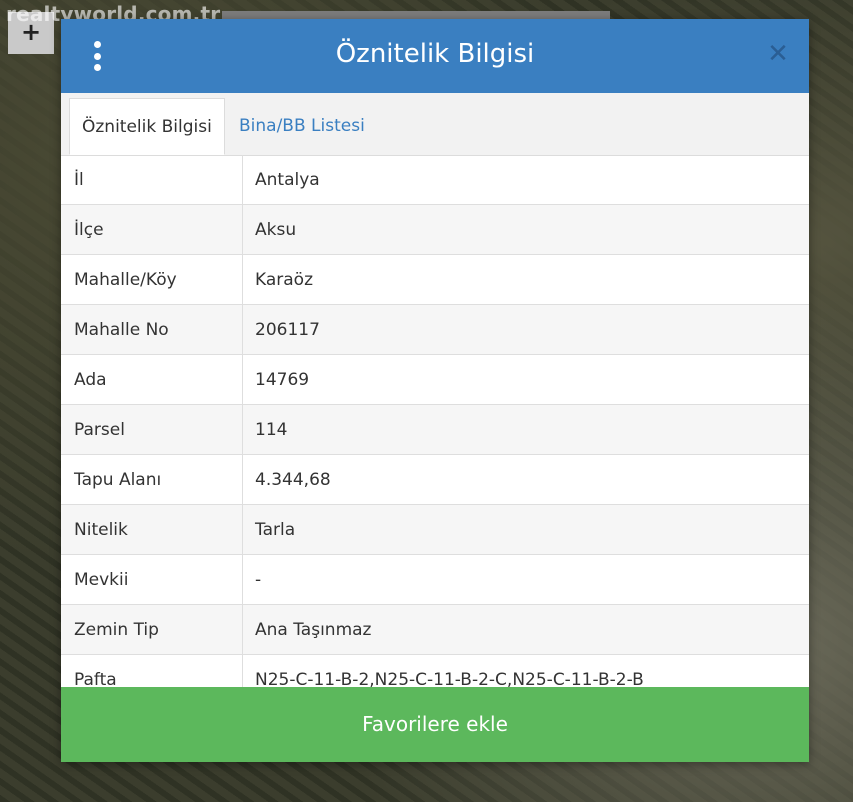  I want to click on row-value: Karaöz, so click(284, 279).